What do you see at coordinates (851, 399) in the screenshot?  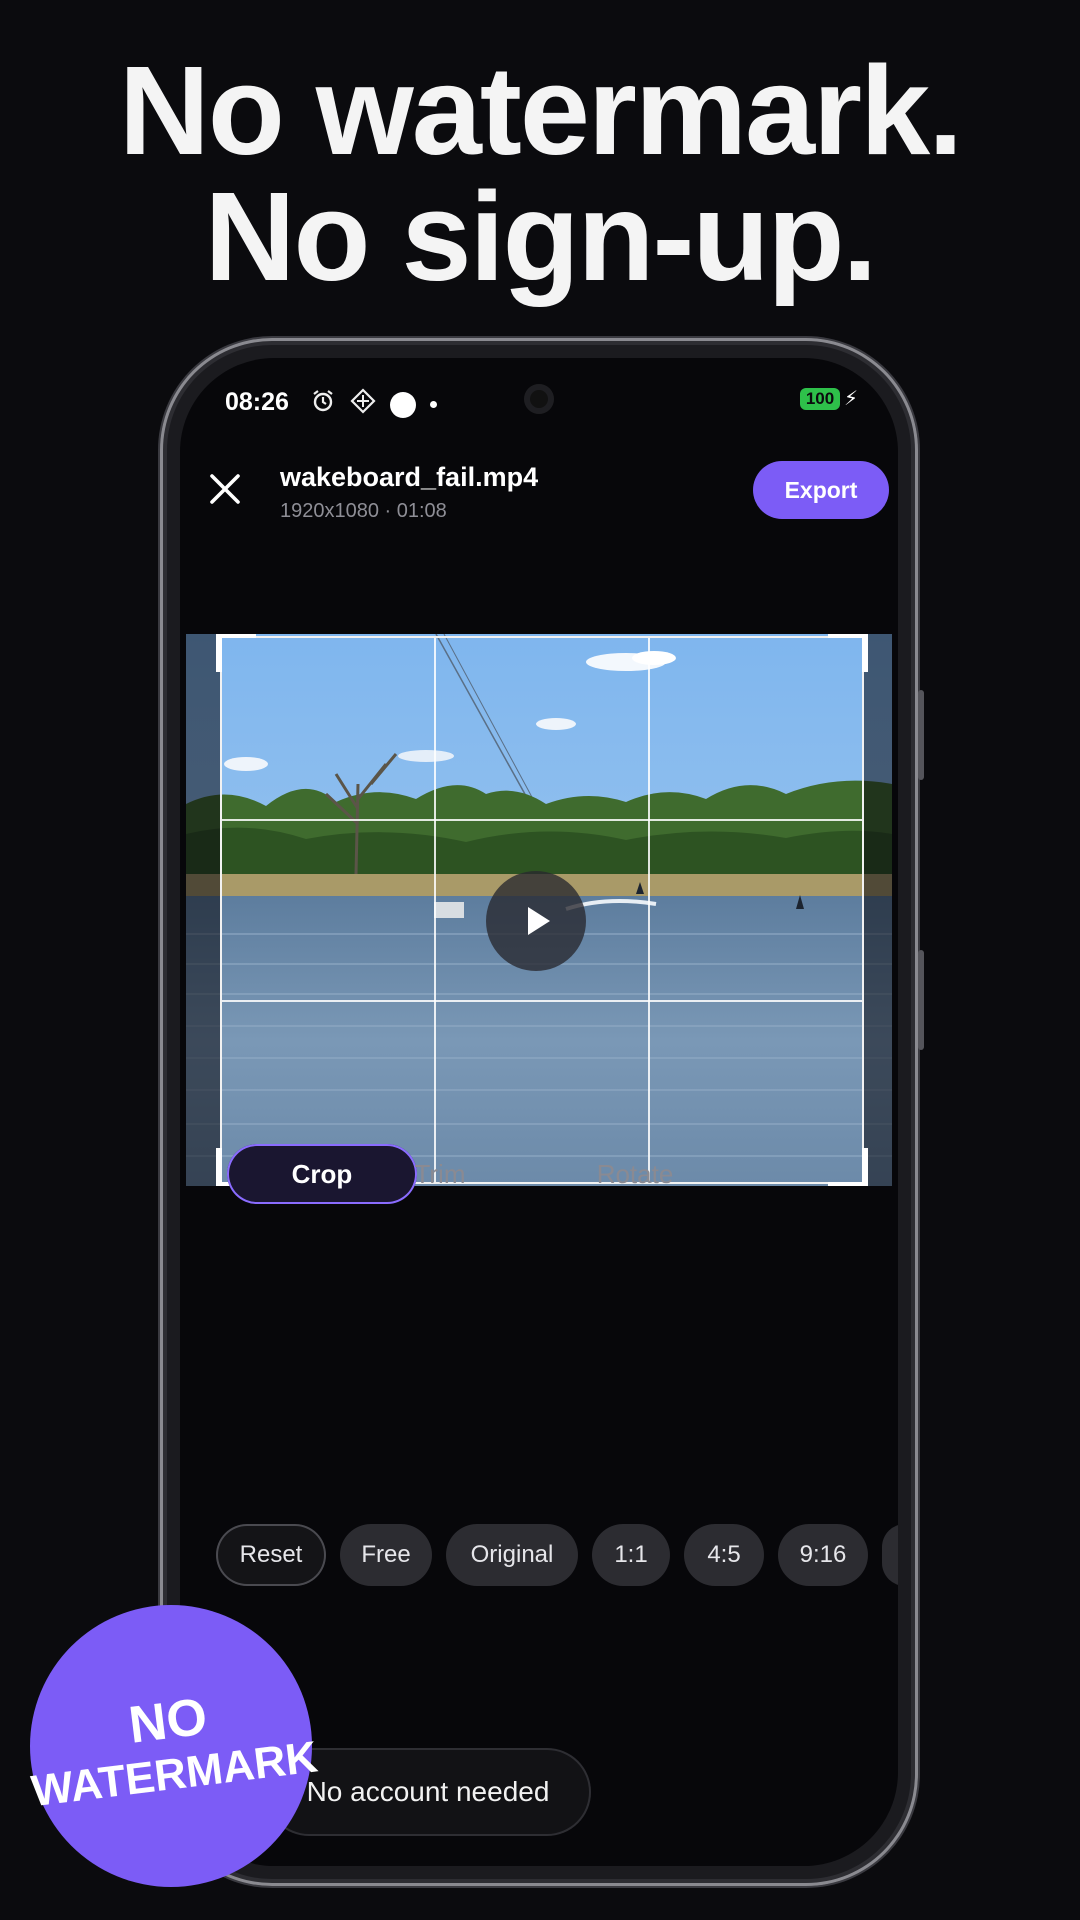 I see `charging-bolt-icon: ⚡` at bounding box center [851, 399].